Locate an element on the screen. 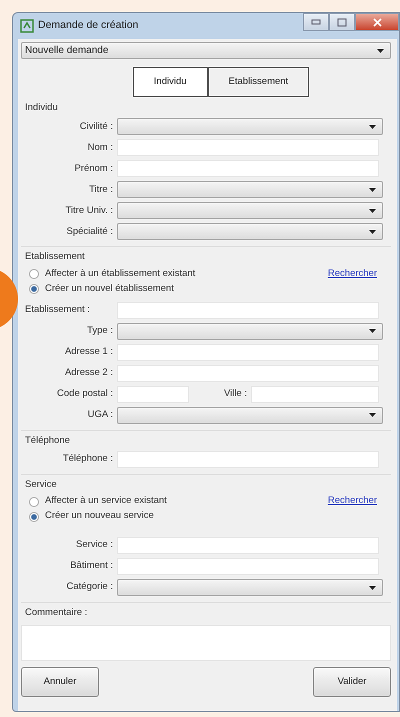 The width and height of the screenshot is (400, 717). tab: Individu is located at coordinates (170, 82).